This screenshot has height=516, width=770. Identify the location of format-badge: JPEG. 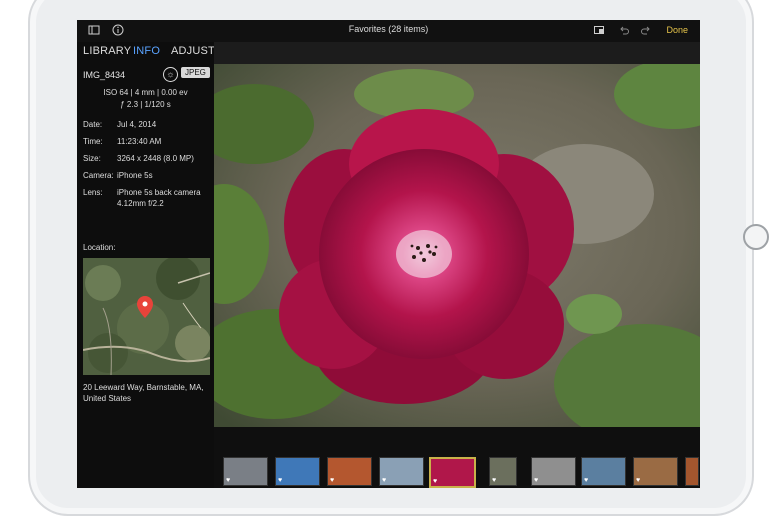
(195, 72).